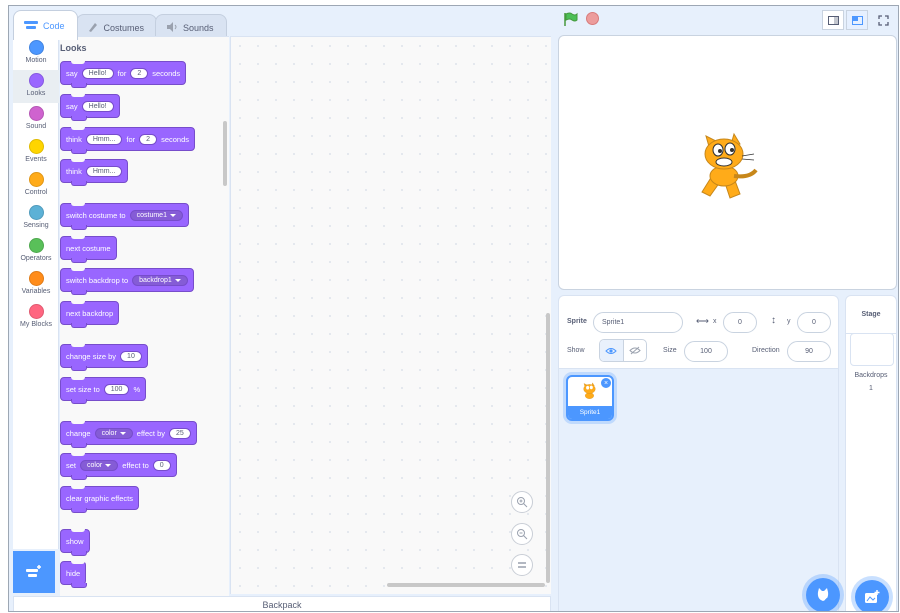  I want to click on add-extension-button, so click(34, 572).